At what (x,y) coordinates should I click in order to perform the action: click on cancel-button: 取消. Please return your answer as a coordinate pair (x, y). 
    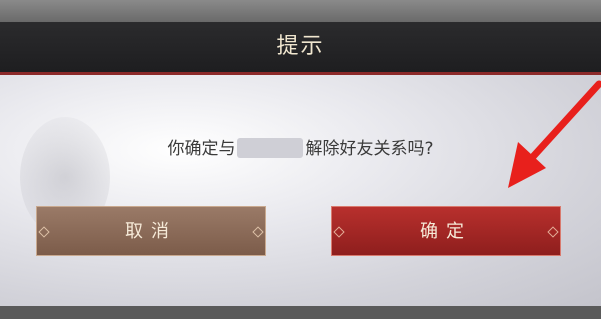
    Looking at the image, I should click on (151, 231).